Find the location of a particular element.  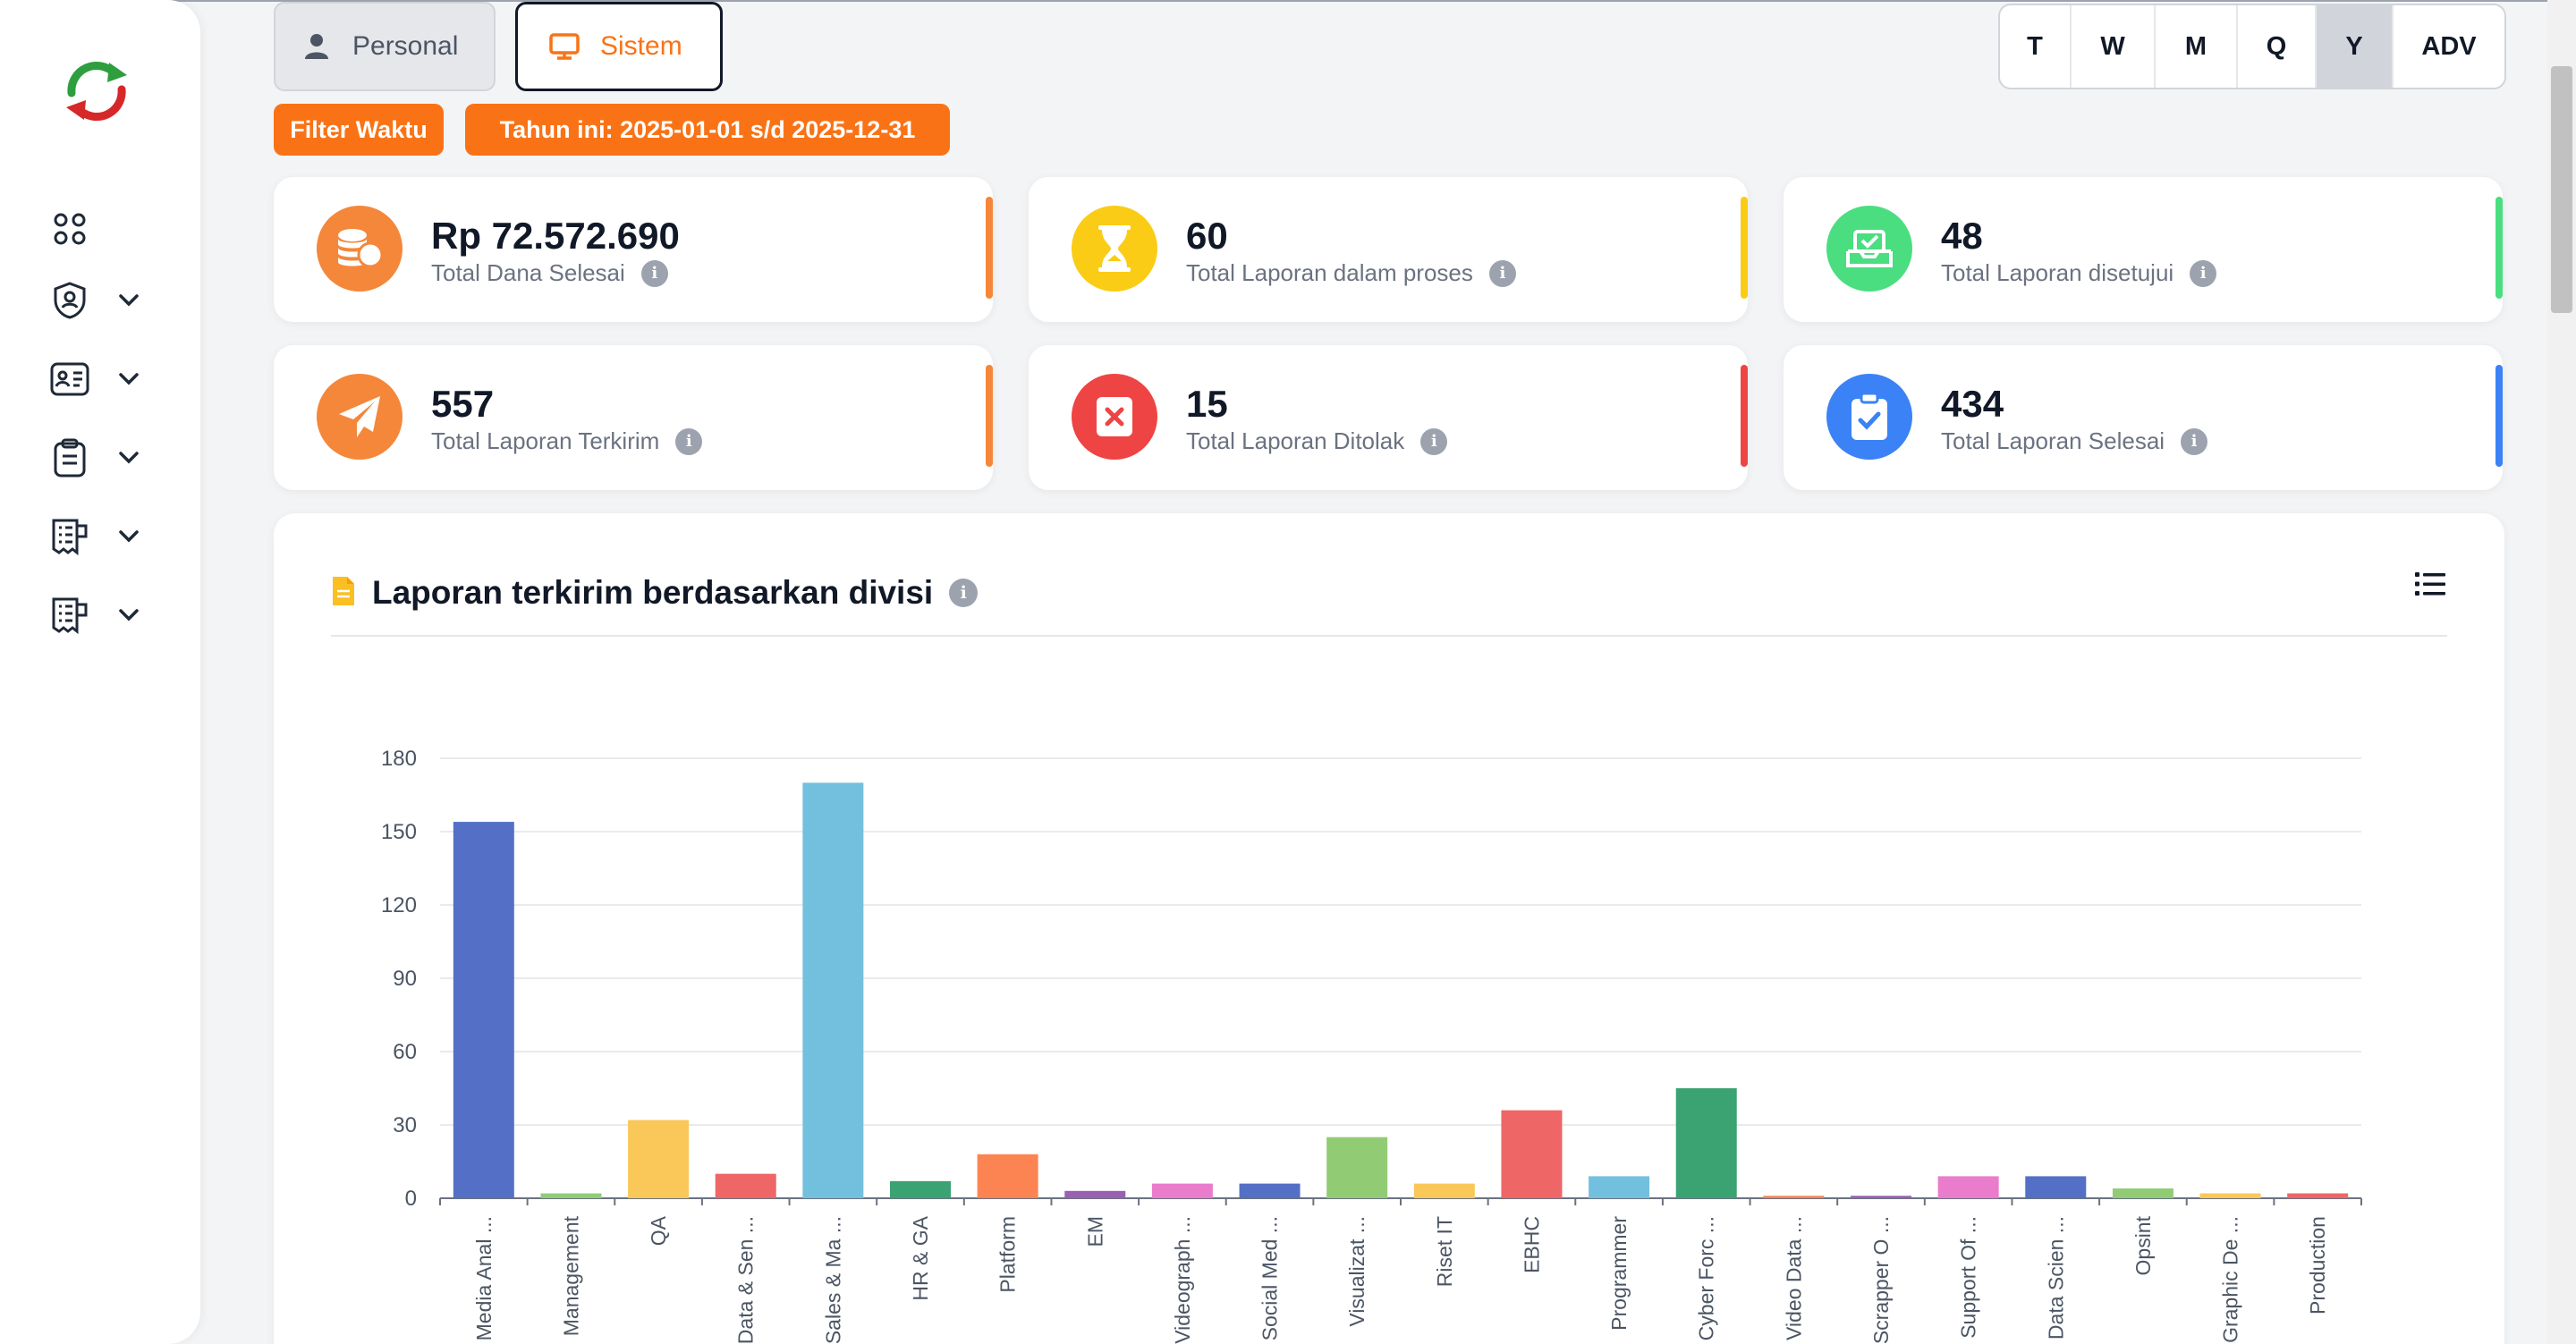

approved-tray-icon is located at coordinates (1869, 249).